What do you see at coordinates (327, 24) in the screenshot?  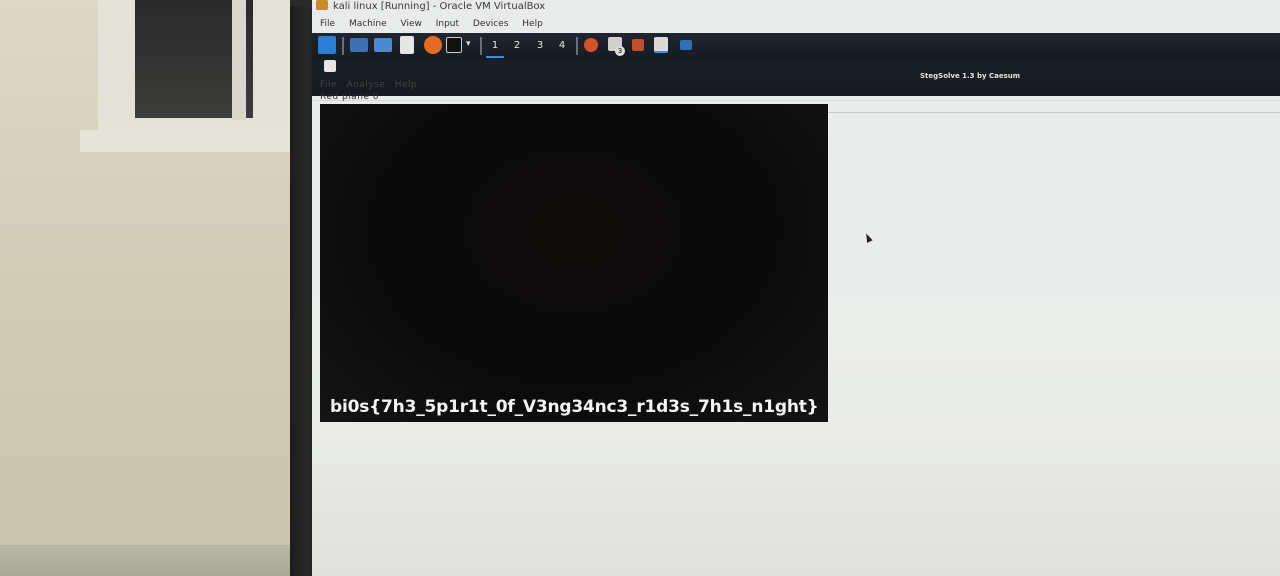 I see `menu-file: File` at bounding box center [327, 24].